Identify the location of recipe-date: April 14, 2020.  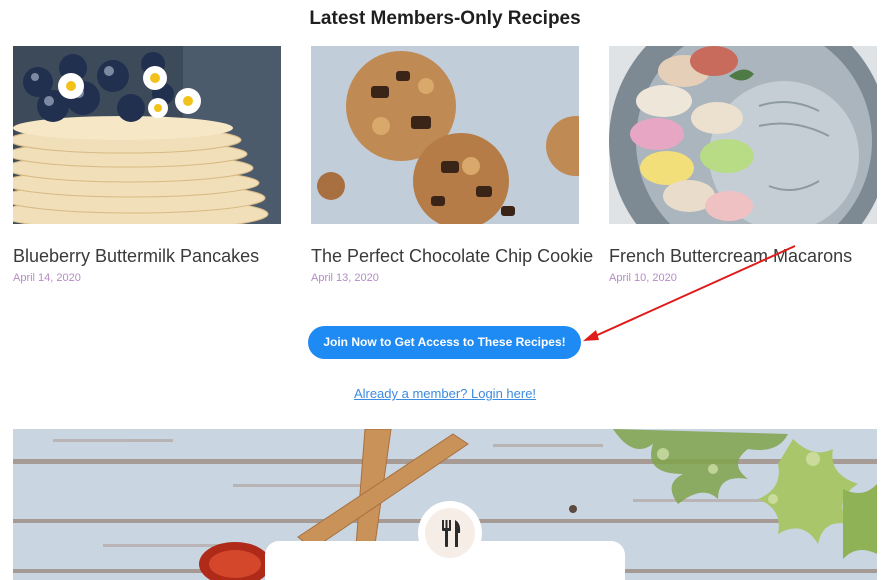
(47, 278).